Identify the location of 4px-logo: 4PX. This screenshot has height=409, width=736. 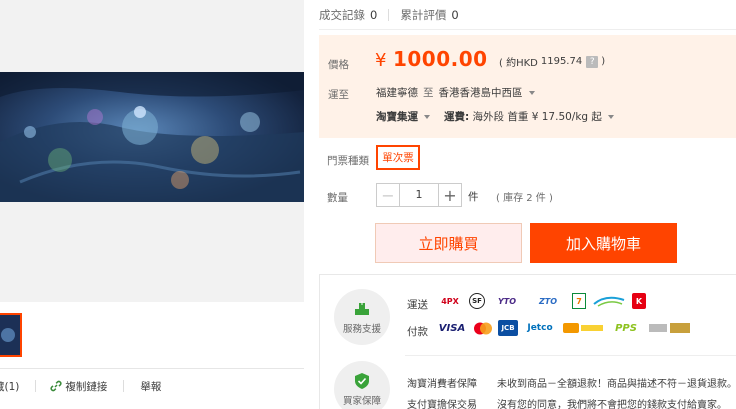
(450, 301).